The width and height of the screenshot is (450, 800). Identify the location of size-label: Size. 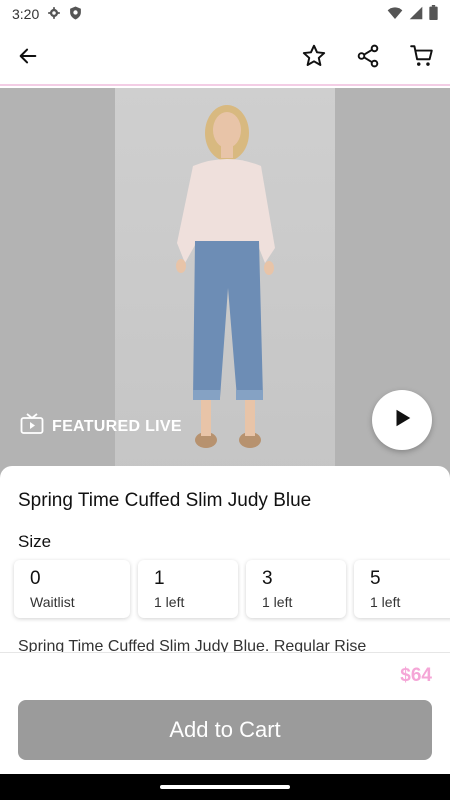
(35, 541).